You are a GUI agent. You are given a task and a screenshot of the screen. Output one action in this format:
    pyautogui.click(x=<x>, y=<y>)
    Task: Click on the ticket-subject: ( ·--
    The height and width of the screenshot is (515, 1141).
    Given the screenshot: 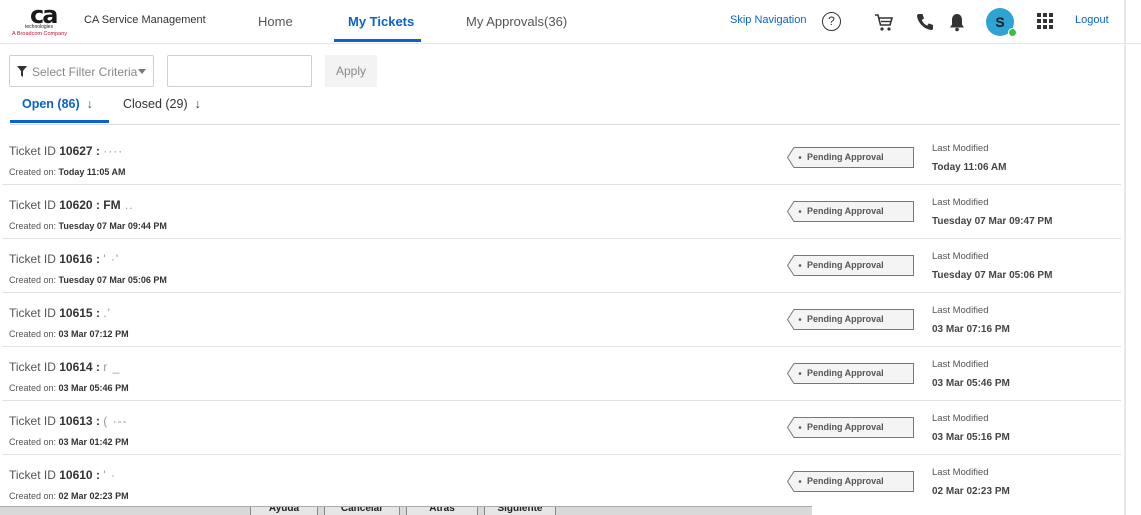 What is the action you would take?
    pyautogui.click(x=115, y=421)
    